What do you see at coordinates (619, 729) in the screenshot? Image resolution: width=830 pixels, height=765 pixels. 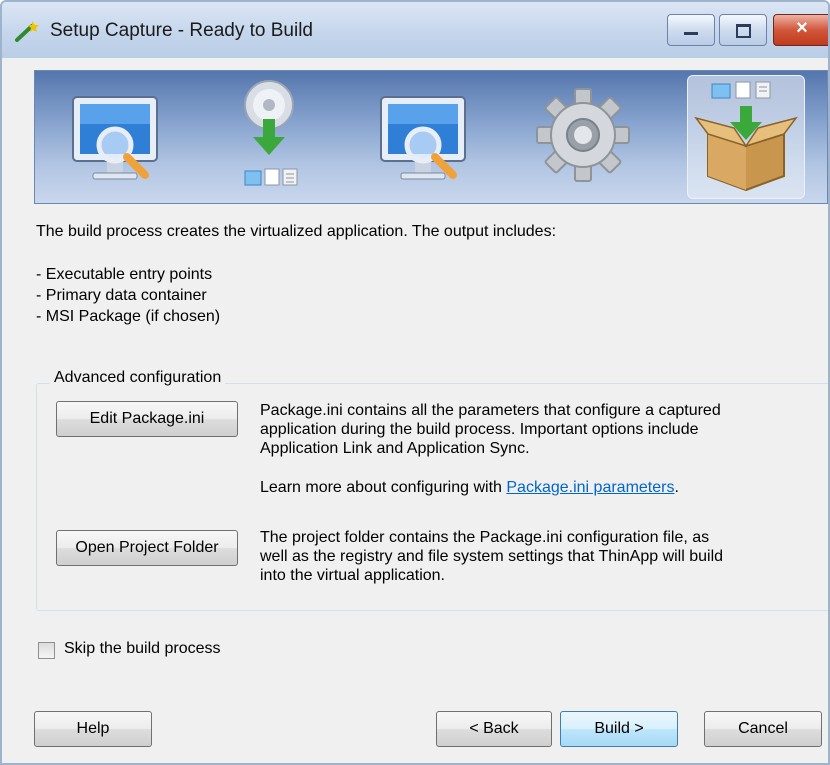 I see `build-button: Build >` at bounding box center [619, 729].